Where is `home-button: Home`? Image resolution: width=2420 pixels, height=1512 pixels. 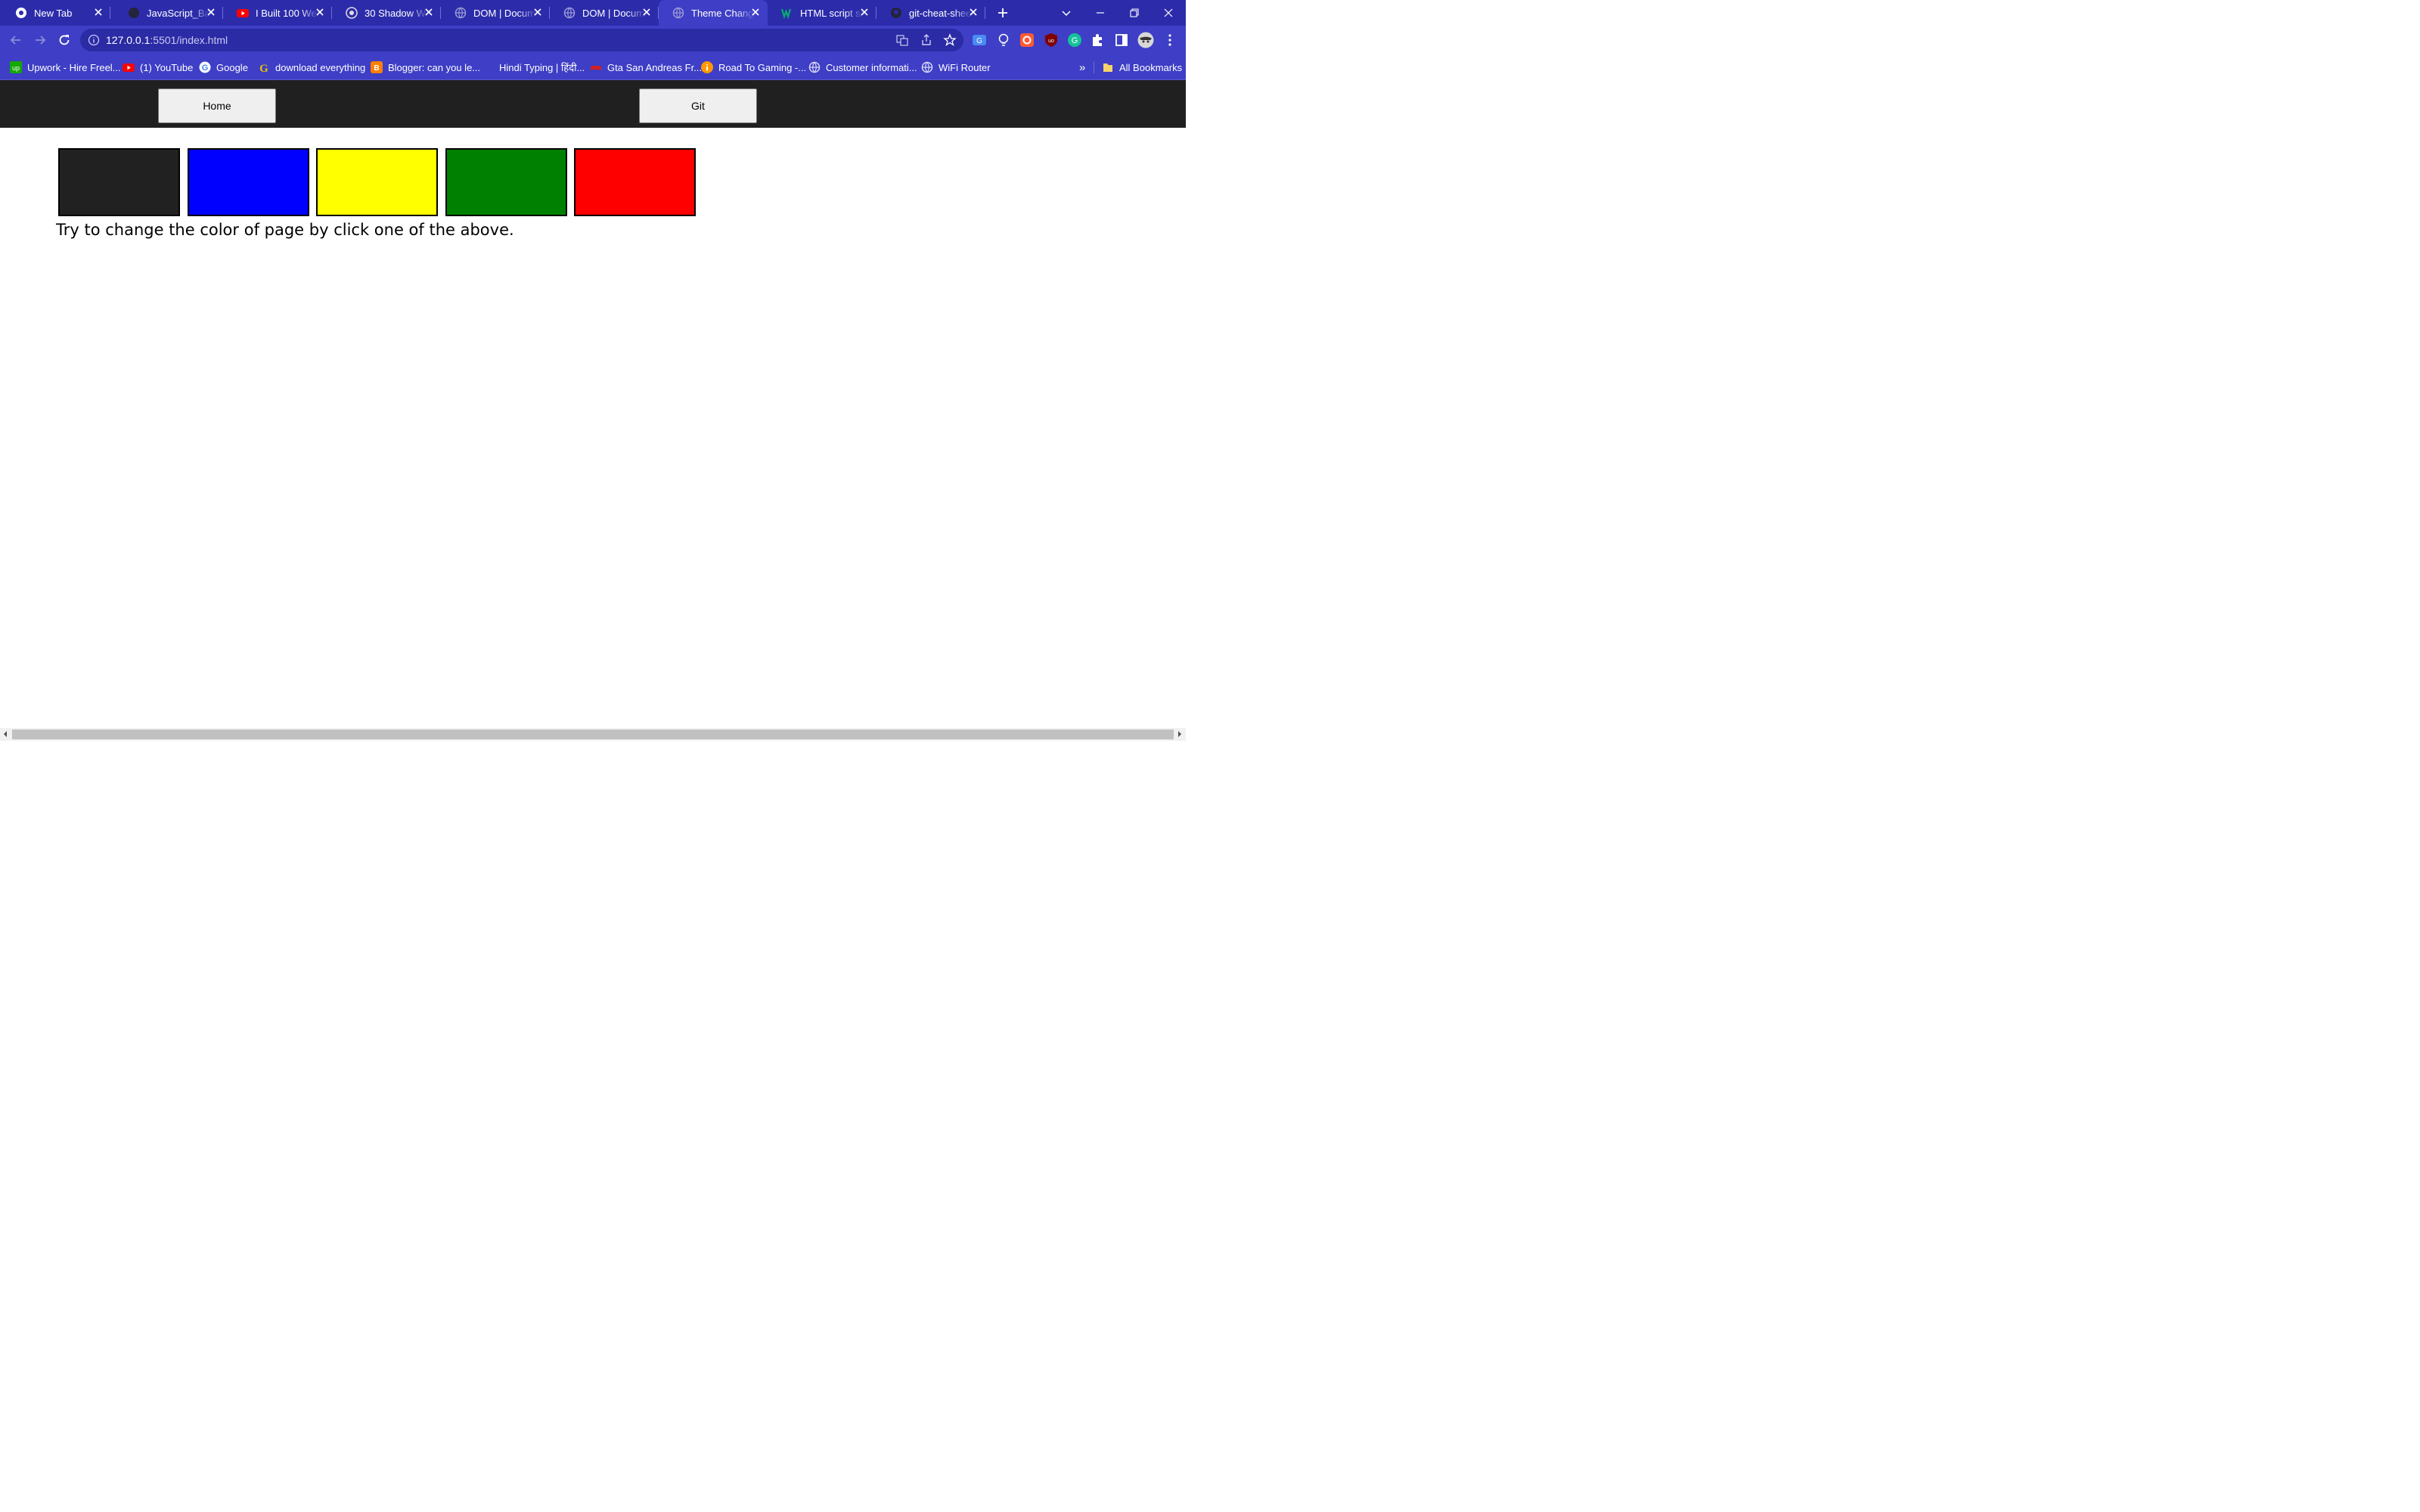 home-button: Home is located at coordinates (217, 105).